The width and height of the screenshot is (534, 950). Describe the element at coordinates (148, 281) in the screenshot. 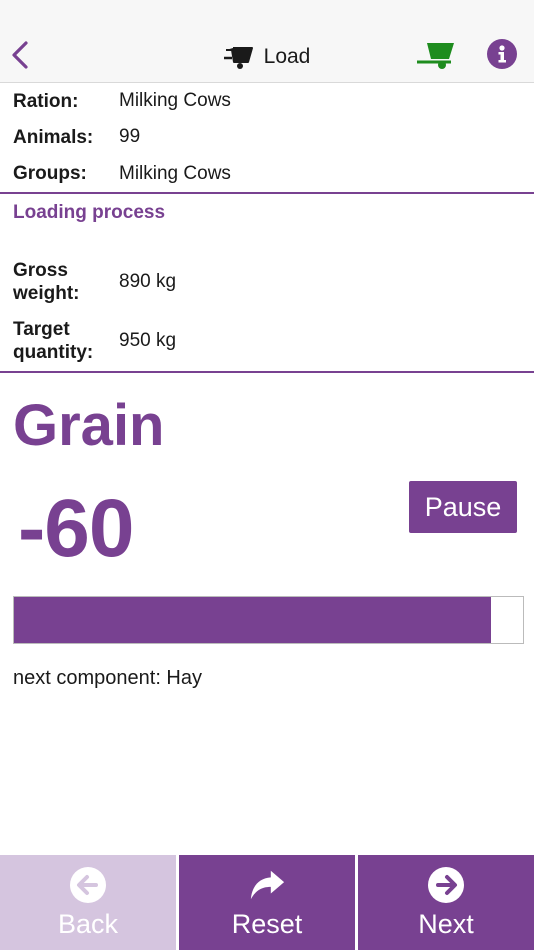

I see `gross-weight-value: 890 kg` at that location.